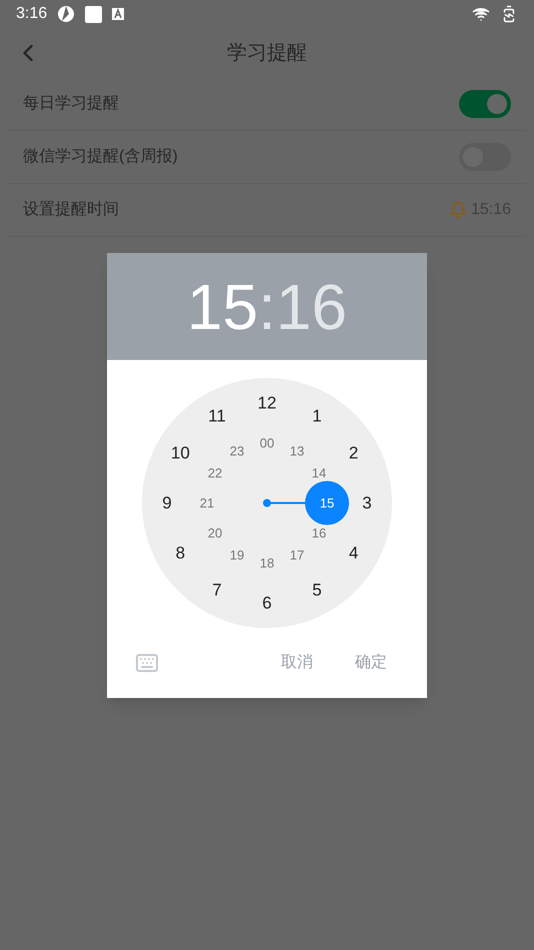 The height and width of the screenshot is (950, 534). Describe the element at coordinates (267, 563) in the screenshot. I see `hour-number: 18` at that location.